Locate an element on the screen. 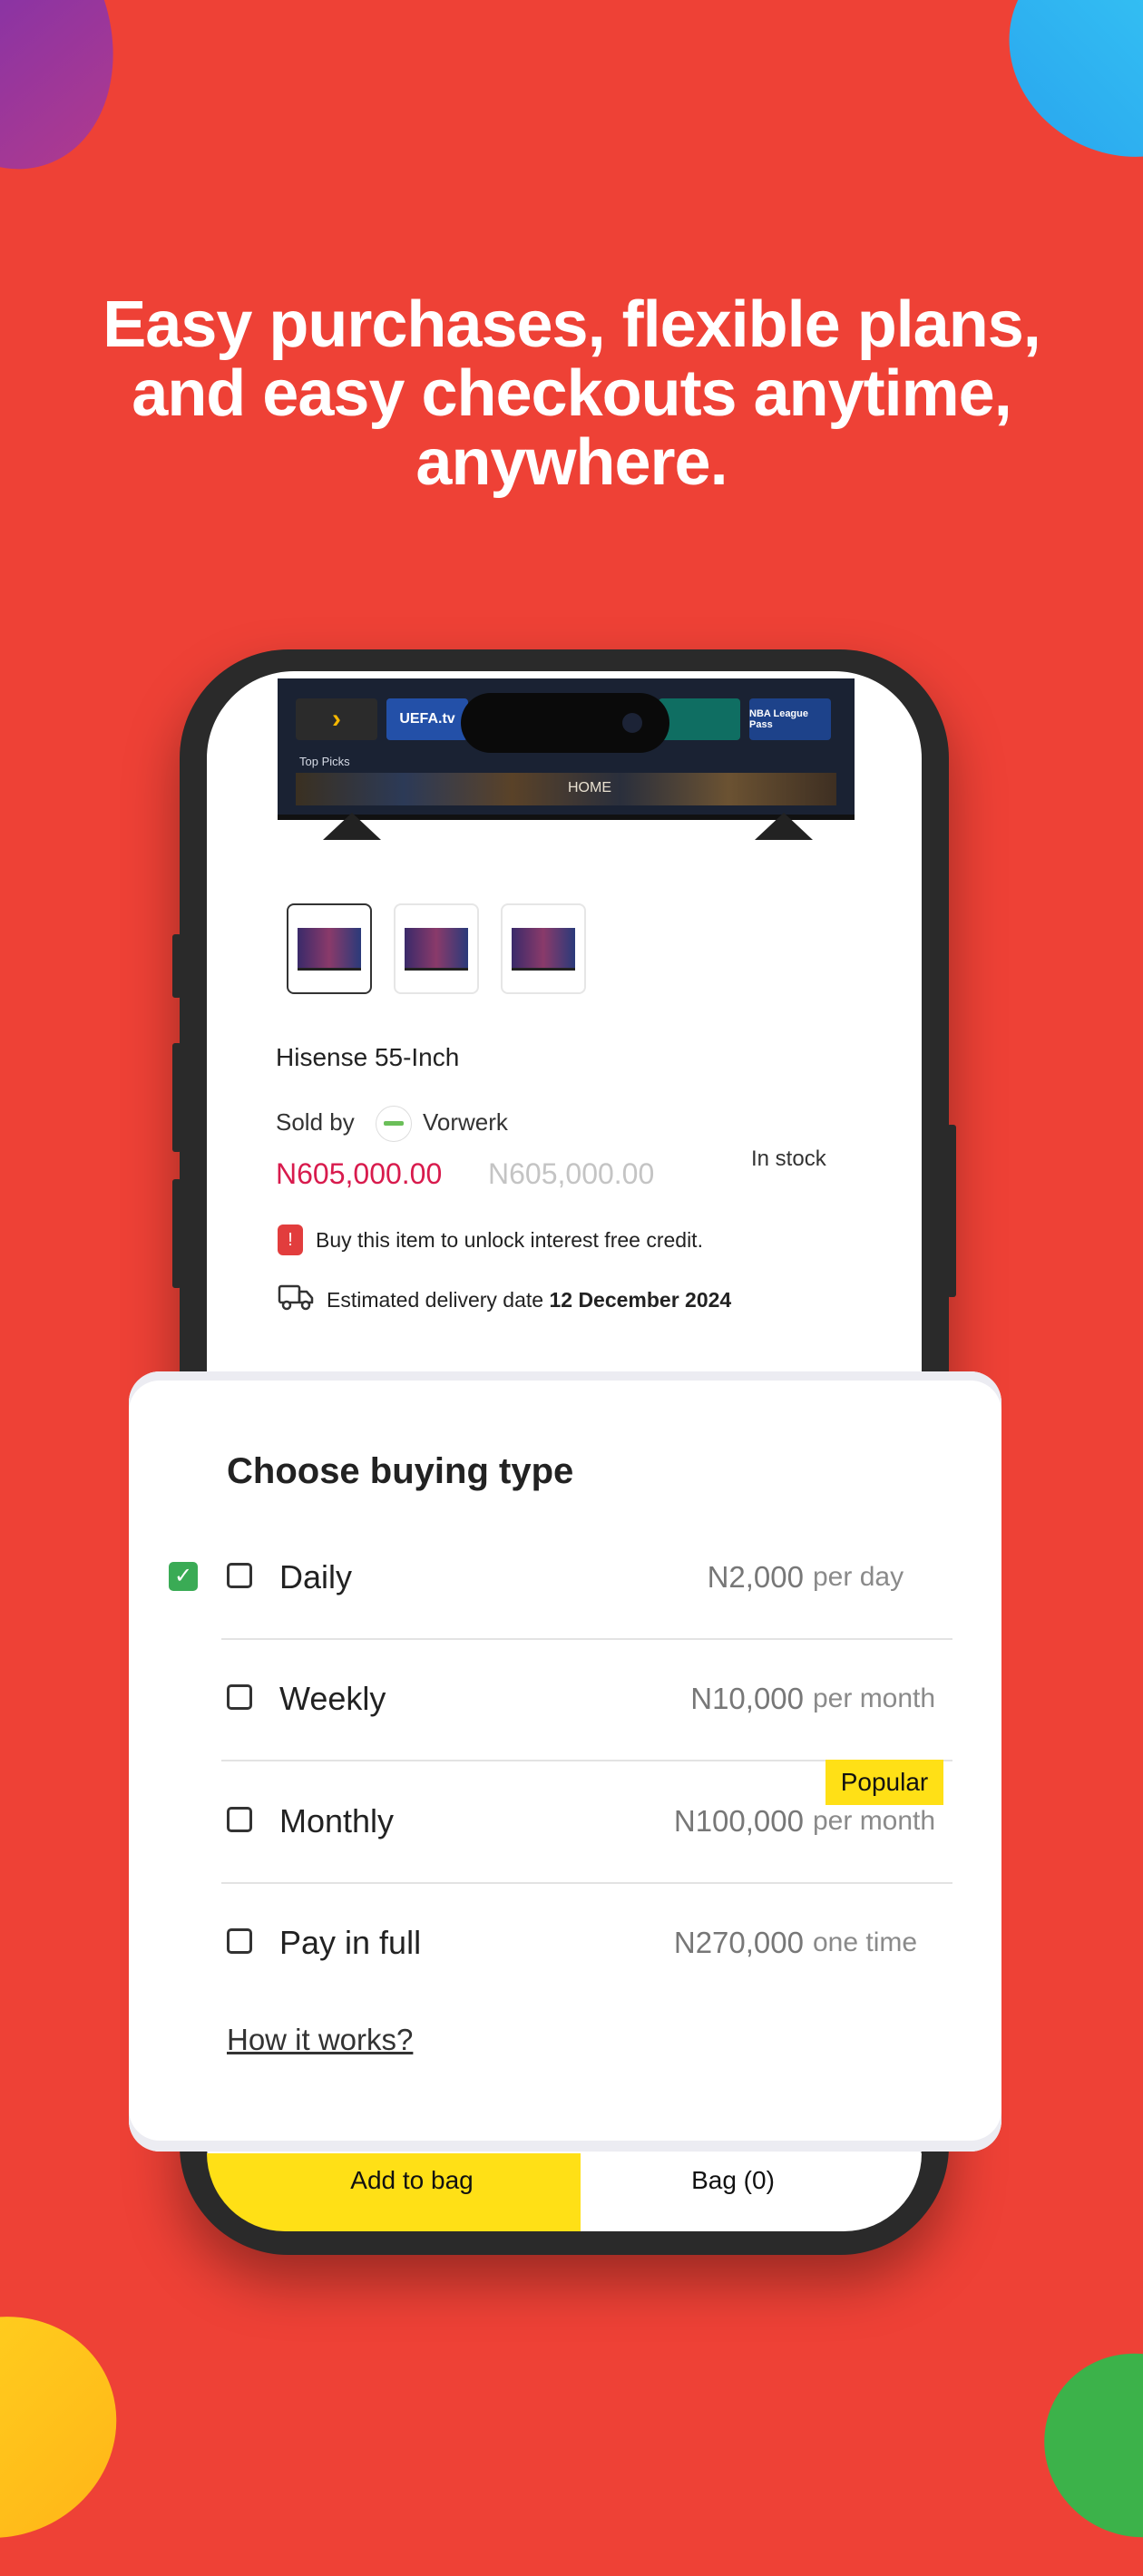 Image resolution: width=1143 pixels, height=2576 pixels. decorative-blob-yellow is located at coordinates (77, 2427).